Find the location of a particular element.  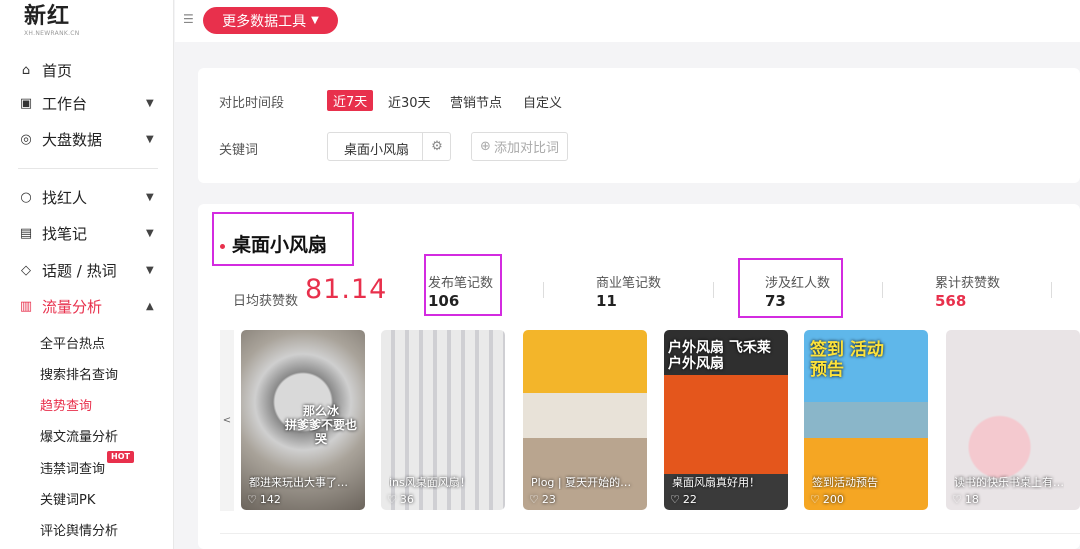

workbench-icon: ▣ is located at coordinates (26, 103).